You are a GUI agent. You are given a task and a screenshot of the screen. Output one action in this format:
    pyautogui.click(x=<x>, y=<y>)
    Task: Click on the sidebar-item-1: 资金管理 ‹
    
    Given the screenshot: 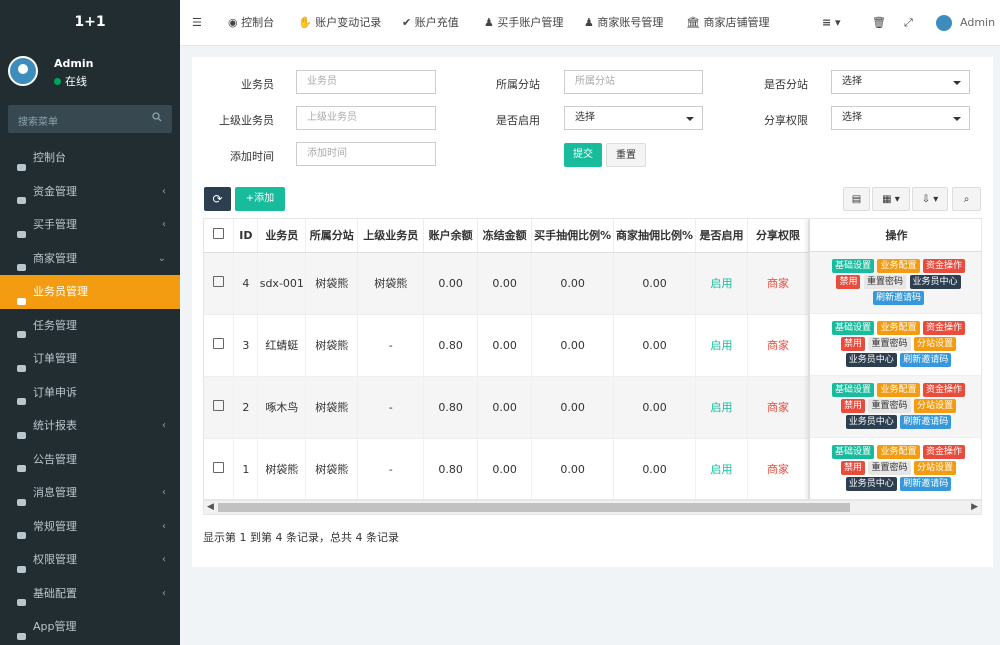 What is the action you would take?
    pyautogui.click(x=90, y=192)
    